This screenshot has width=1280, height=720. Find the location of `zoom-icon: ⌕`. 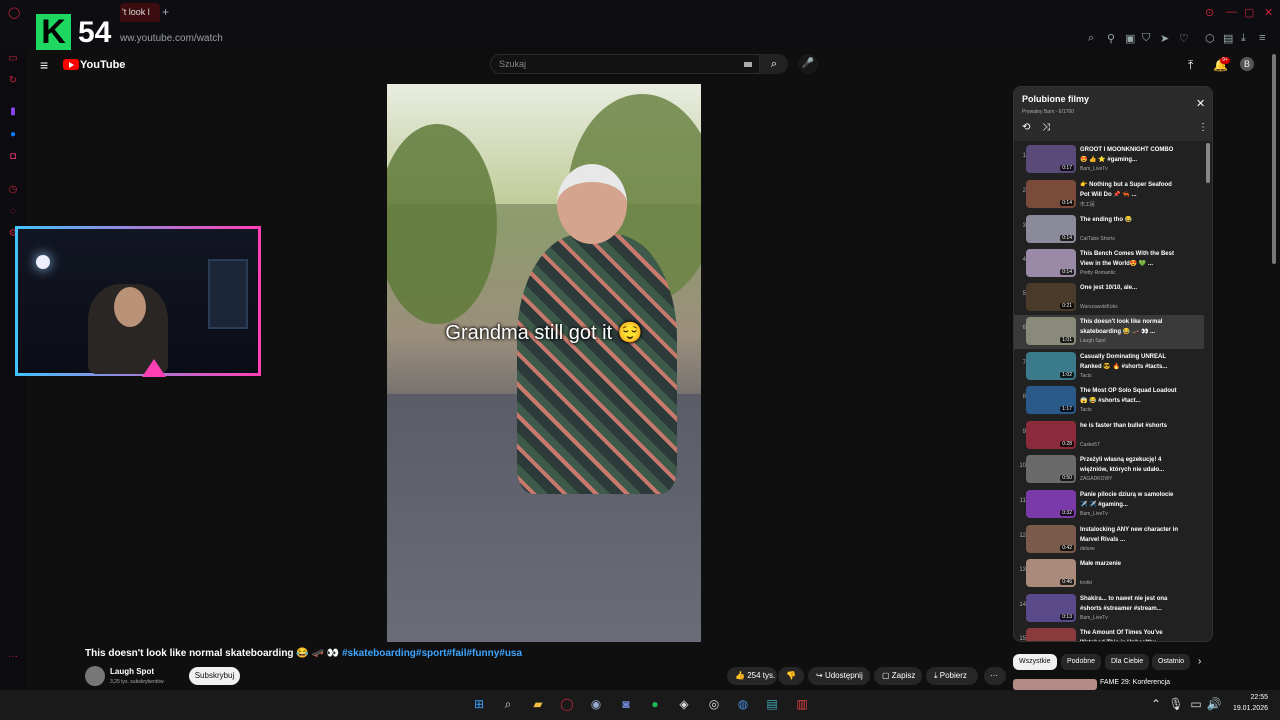

zoom-icon: ⌕ is located at coordinates (1091, 38).